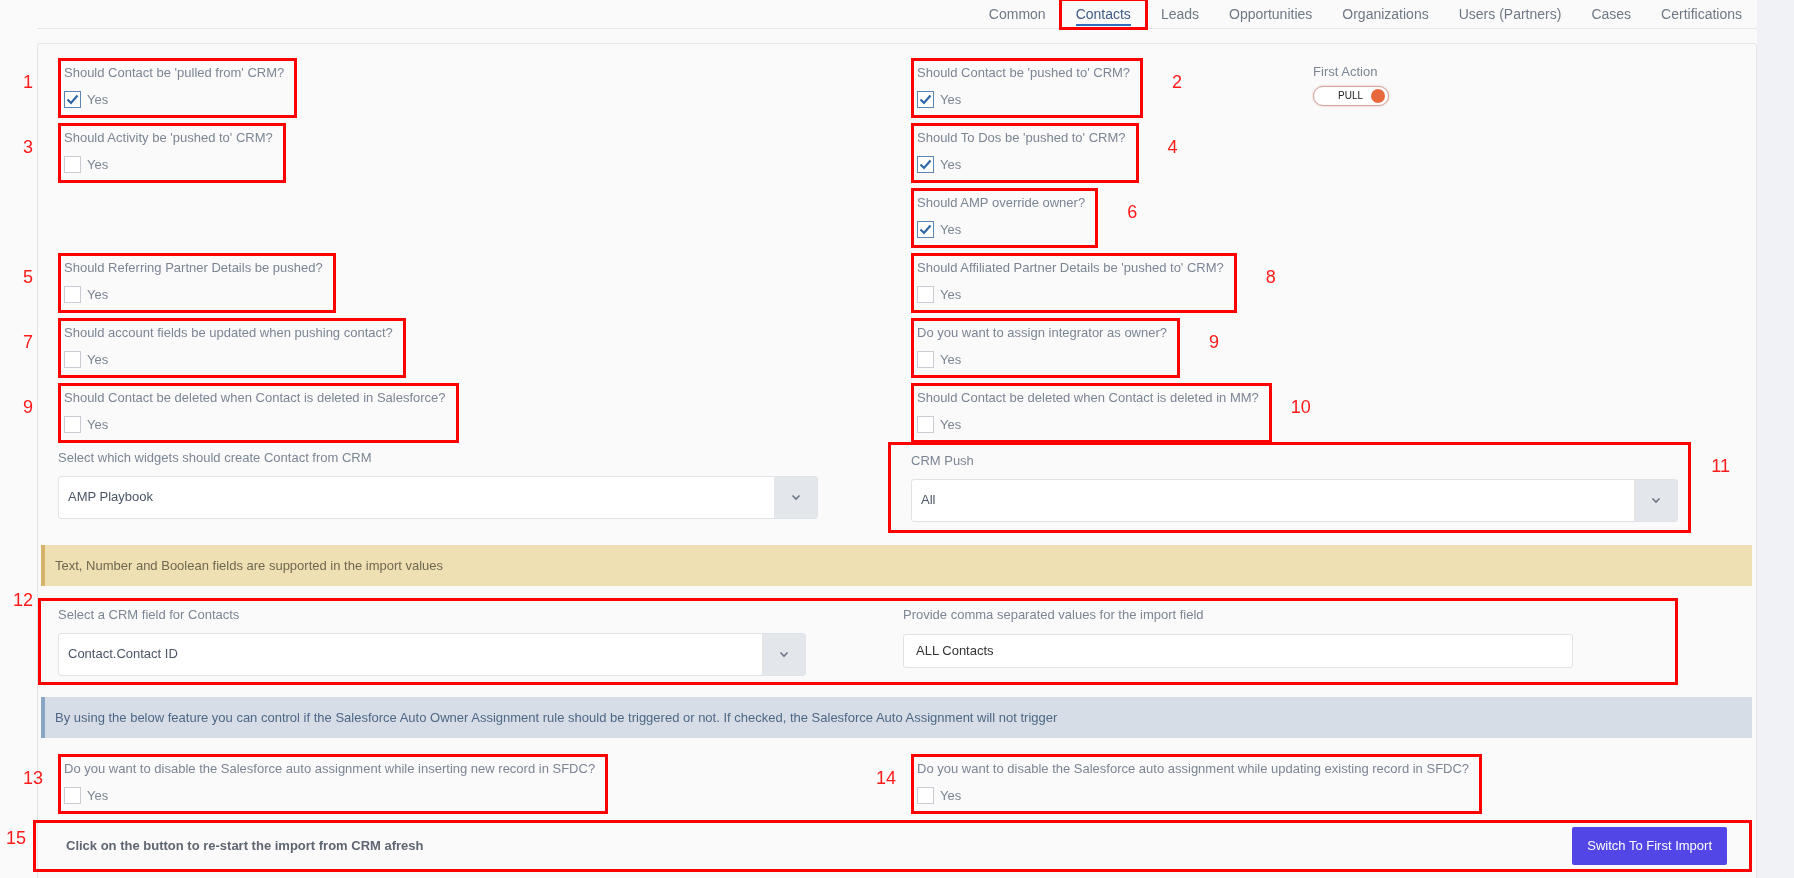 The width and height of the screenshot is (1794, 878). What do you see at coordinates (886, 778) in the screenshot?
I see `annotation-number: 14` at bounding box center [886, 778].